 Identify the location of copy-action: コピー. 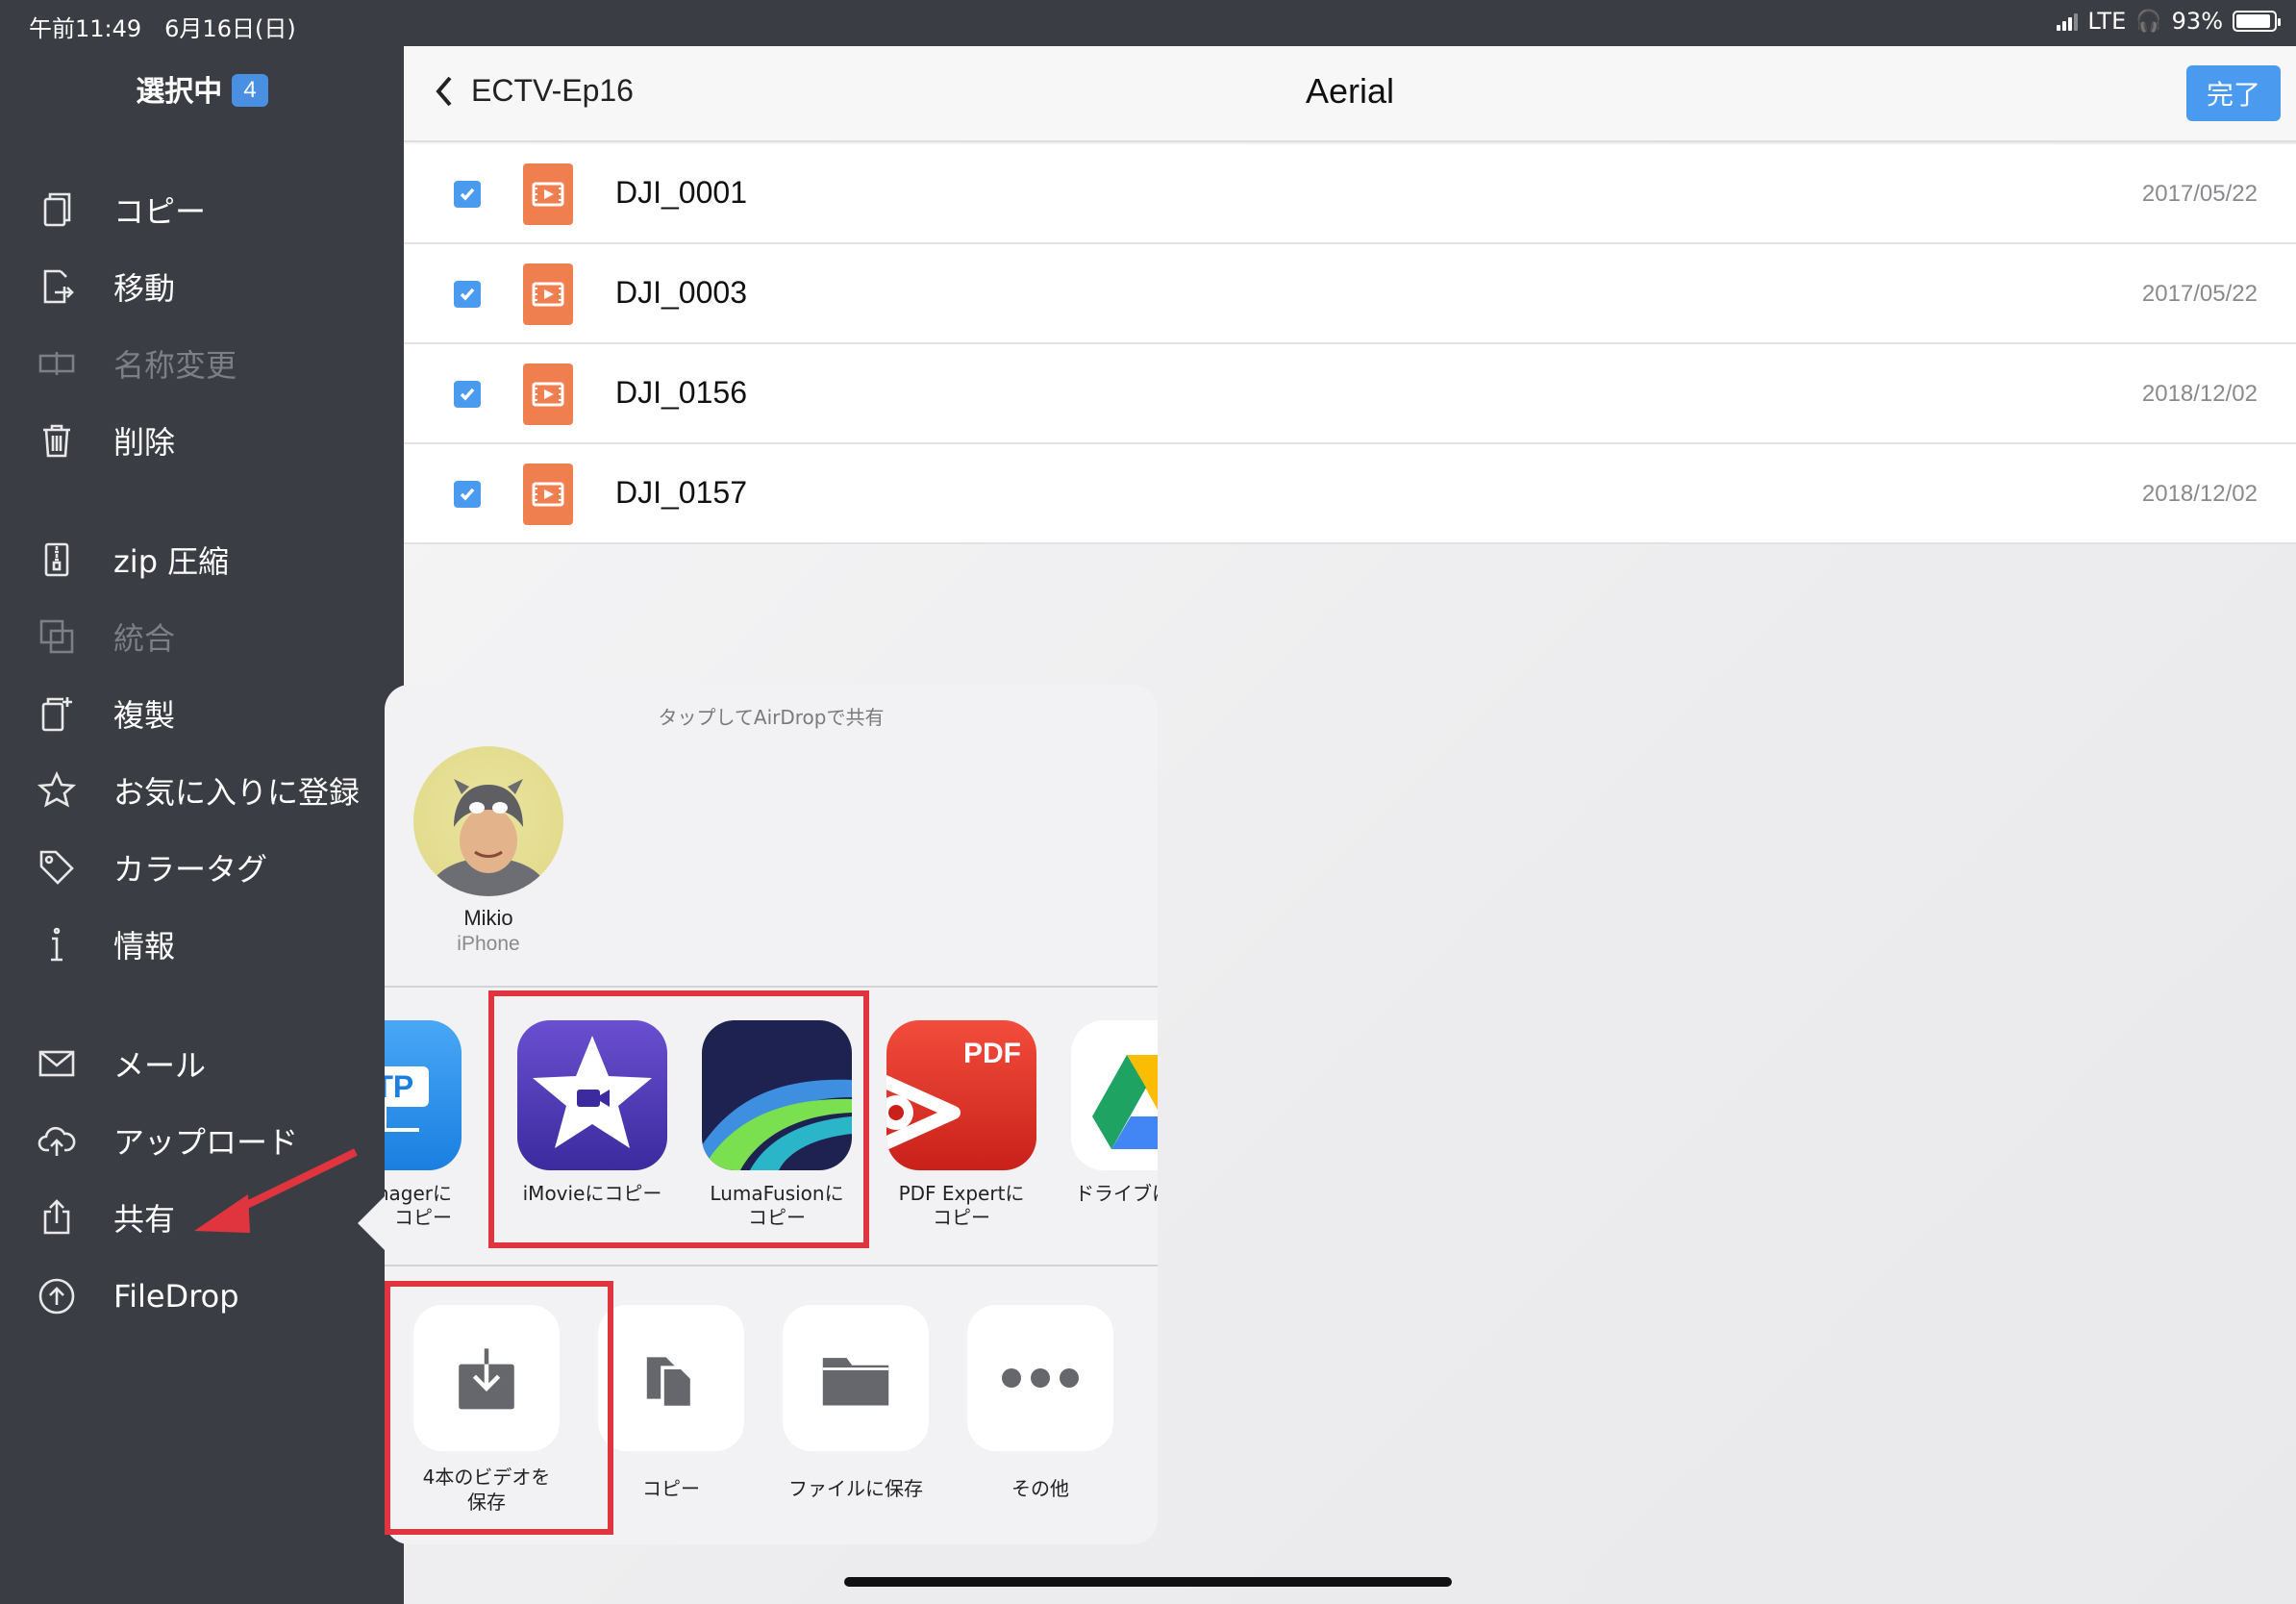
(671, 1403).